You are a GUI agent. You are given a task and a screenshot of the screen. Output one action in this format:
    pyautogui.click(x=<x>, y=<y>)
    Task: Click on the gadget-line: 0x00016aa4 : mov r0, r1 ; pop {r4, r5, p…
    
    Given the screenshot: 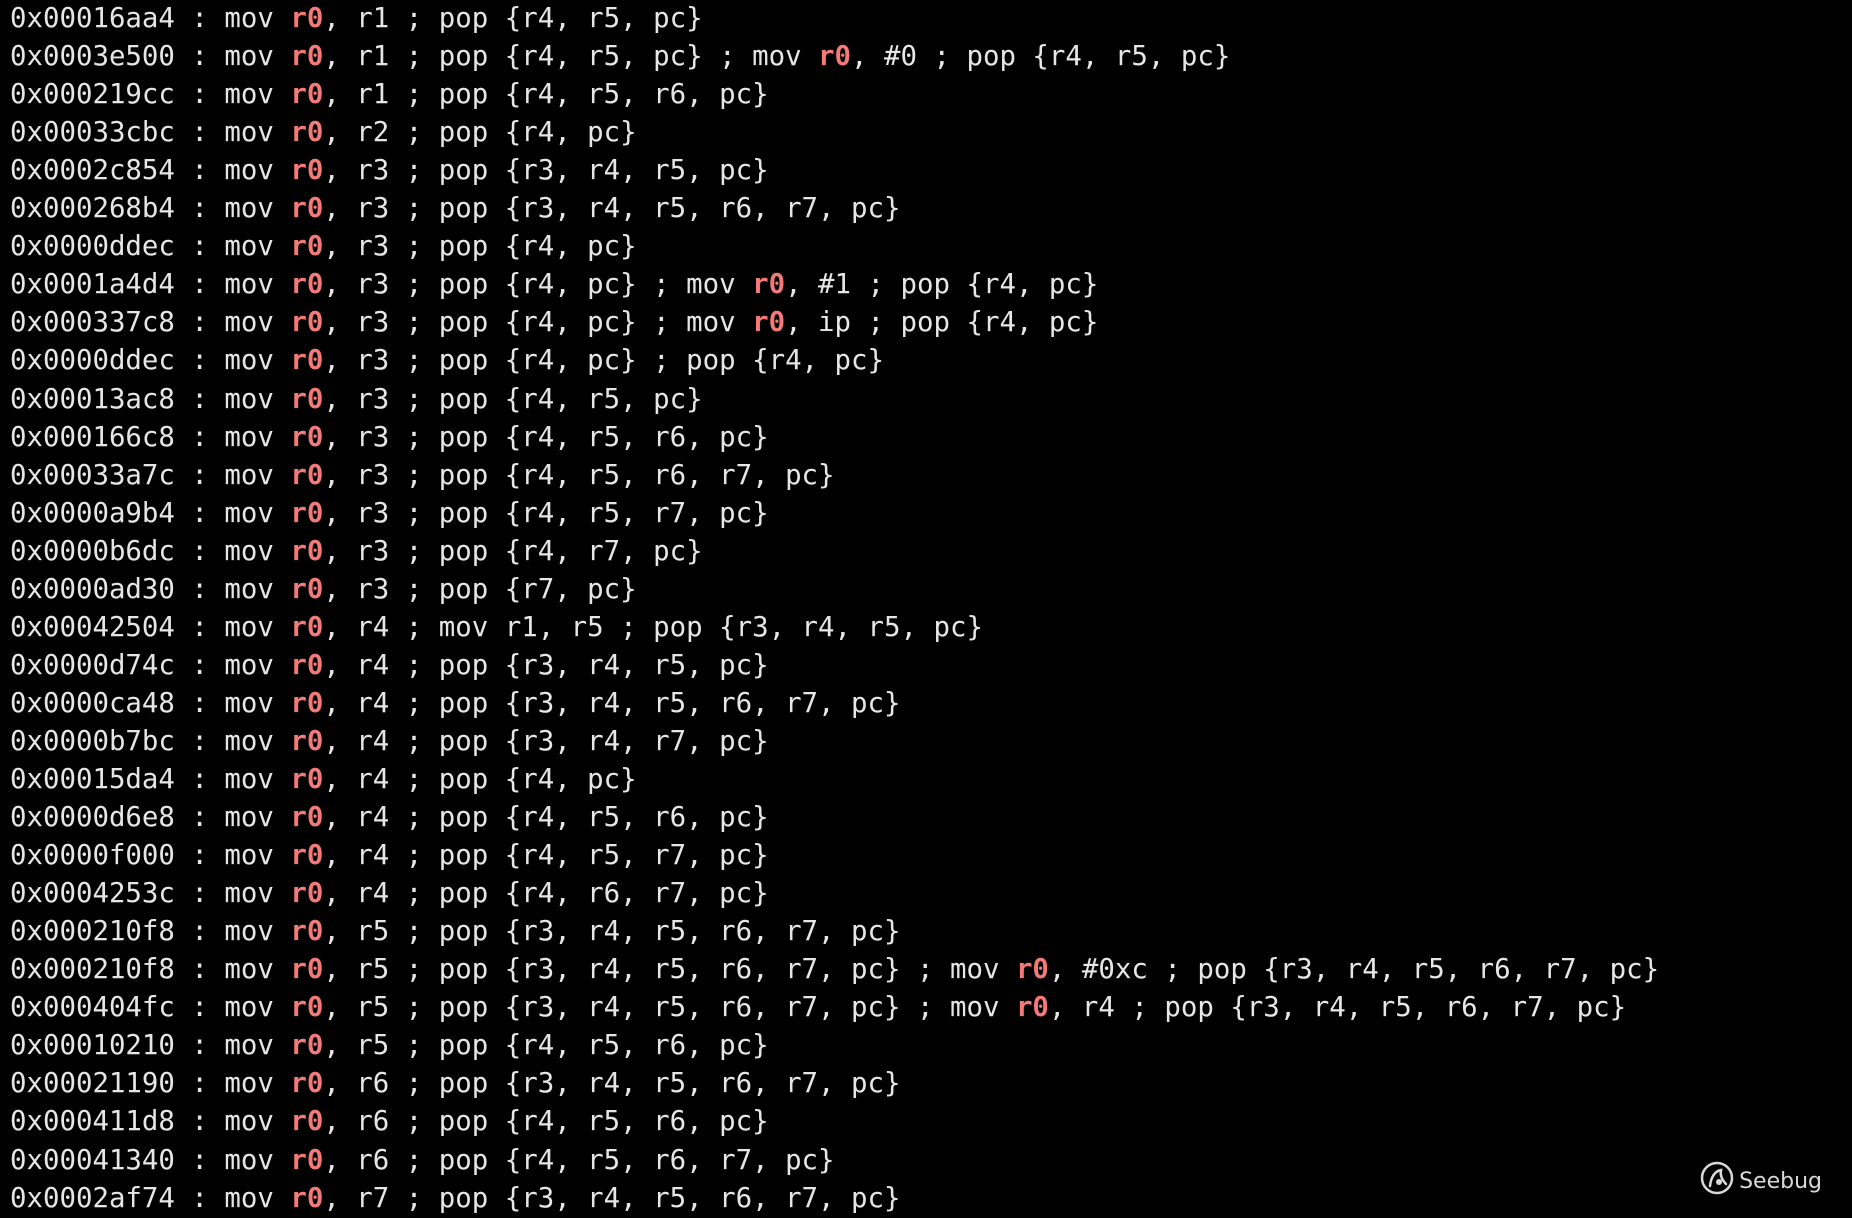 What is the action you would take?
    pyautogui.click(x=356, y=18)
    